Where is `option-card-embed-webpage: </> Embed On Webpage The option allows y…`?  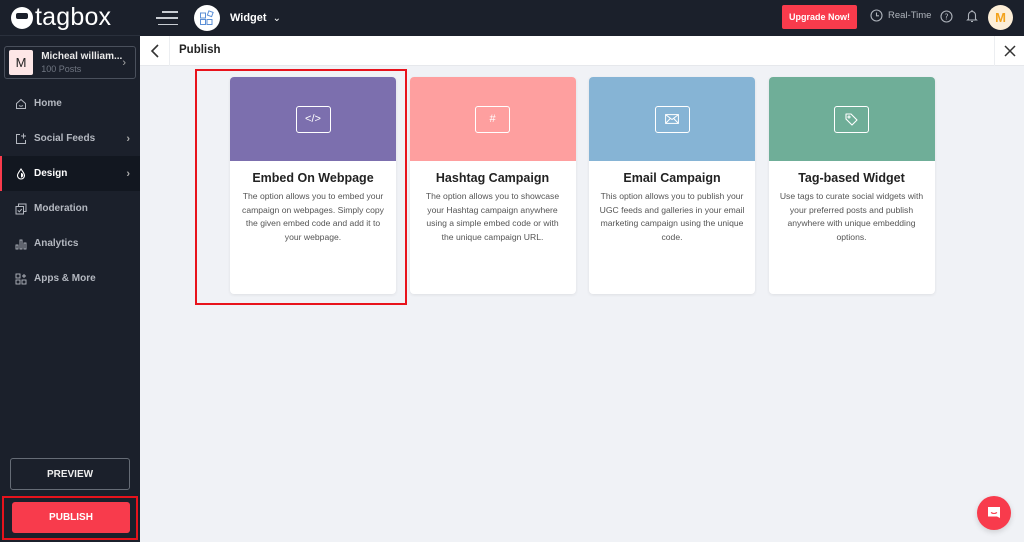
option-card-embed-webpage: </> Embed On Webpage The option allows y… is located at coordinates (313, 185).